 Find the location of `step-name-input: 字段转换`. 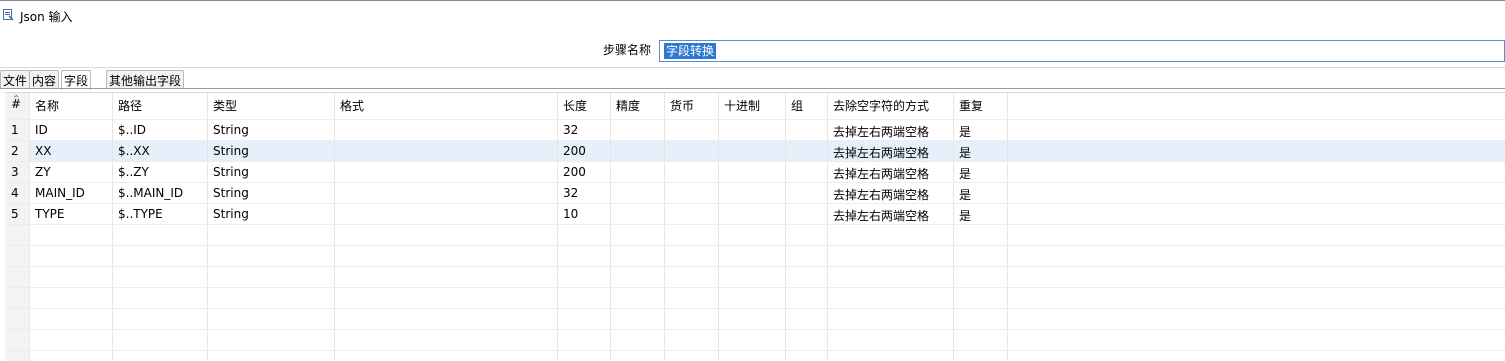

step-name-input: 字段转换 is located at coordinates (1082, 51).